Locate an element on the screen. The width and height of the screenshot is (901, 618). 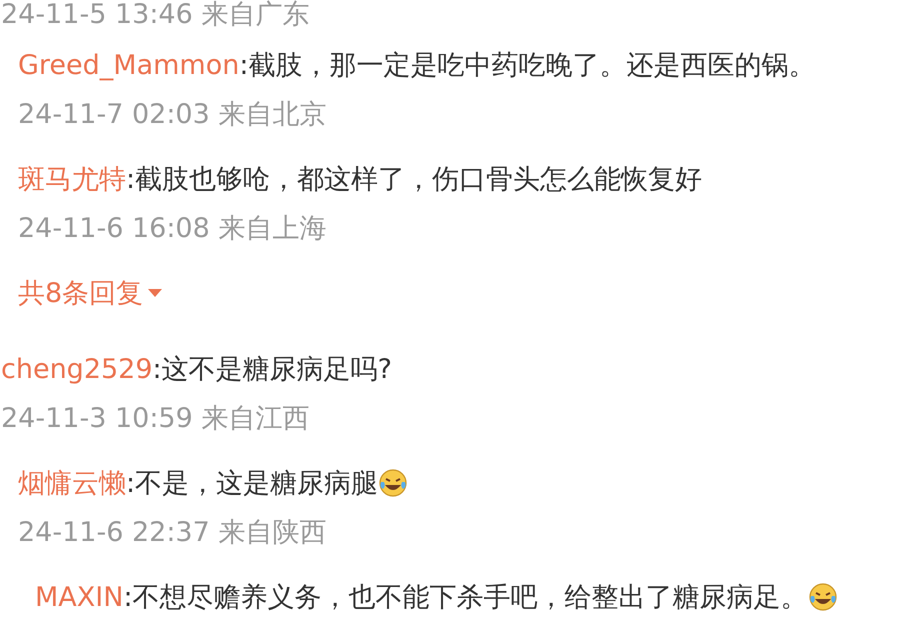
comment-time: 24-11-7 02:03 来自北京 is located at coordinates (172, 115).